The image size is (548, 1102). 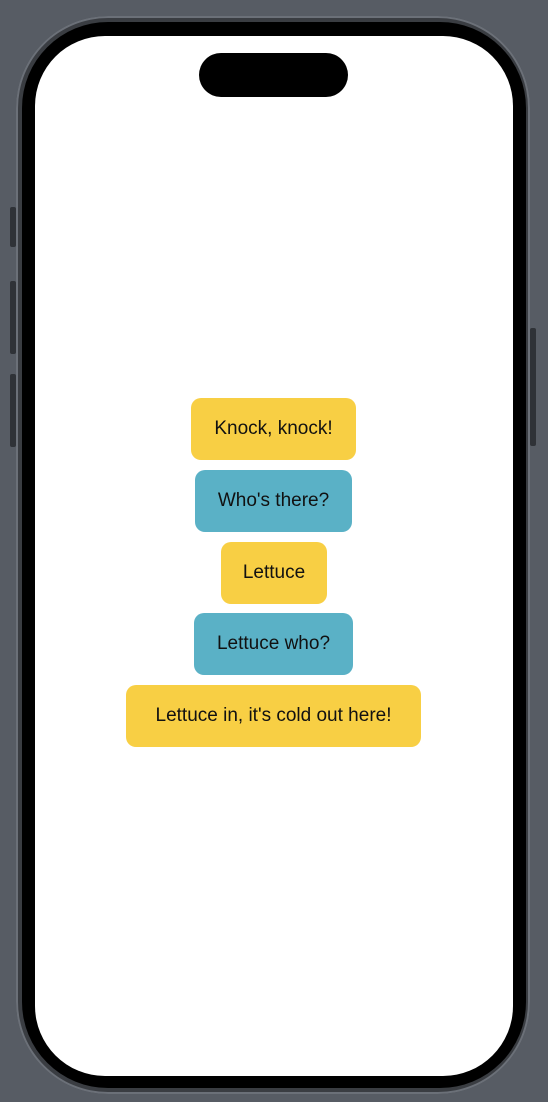 I want to click on message-text: Who's there?, so click(x=273, y=500).